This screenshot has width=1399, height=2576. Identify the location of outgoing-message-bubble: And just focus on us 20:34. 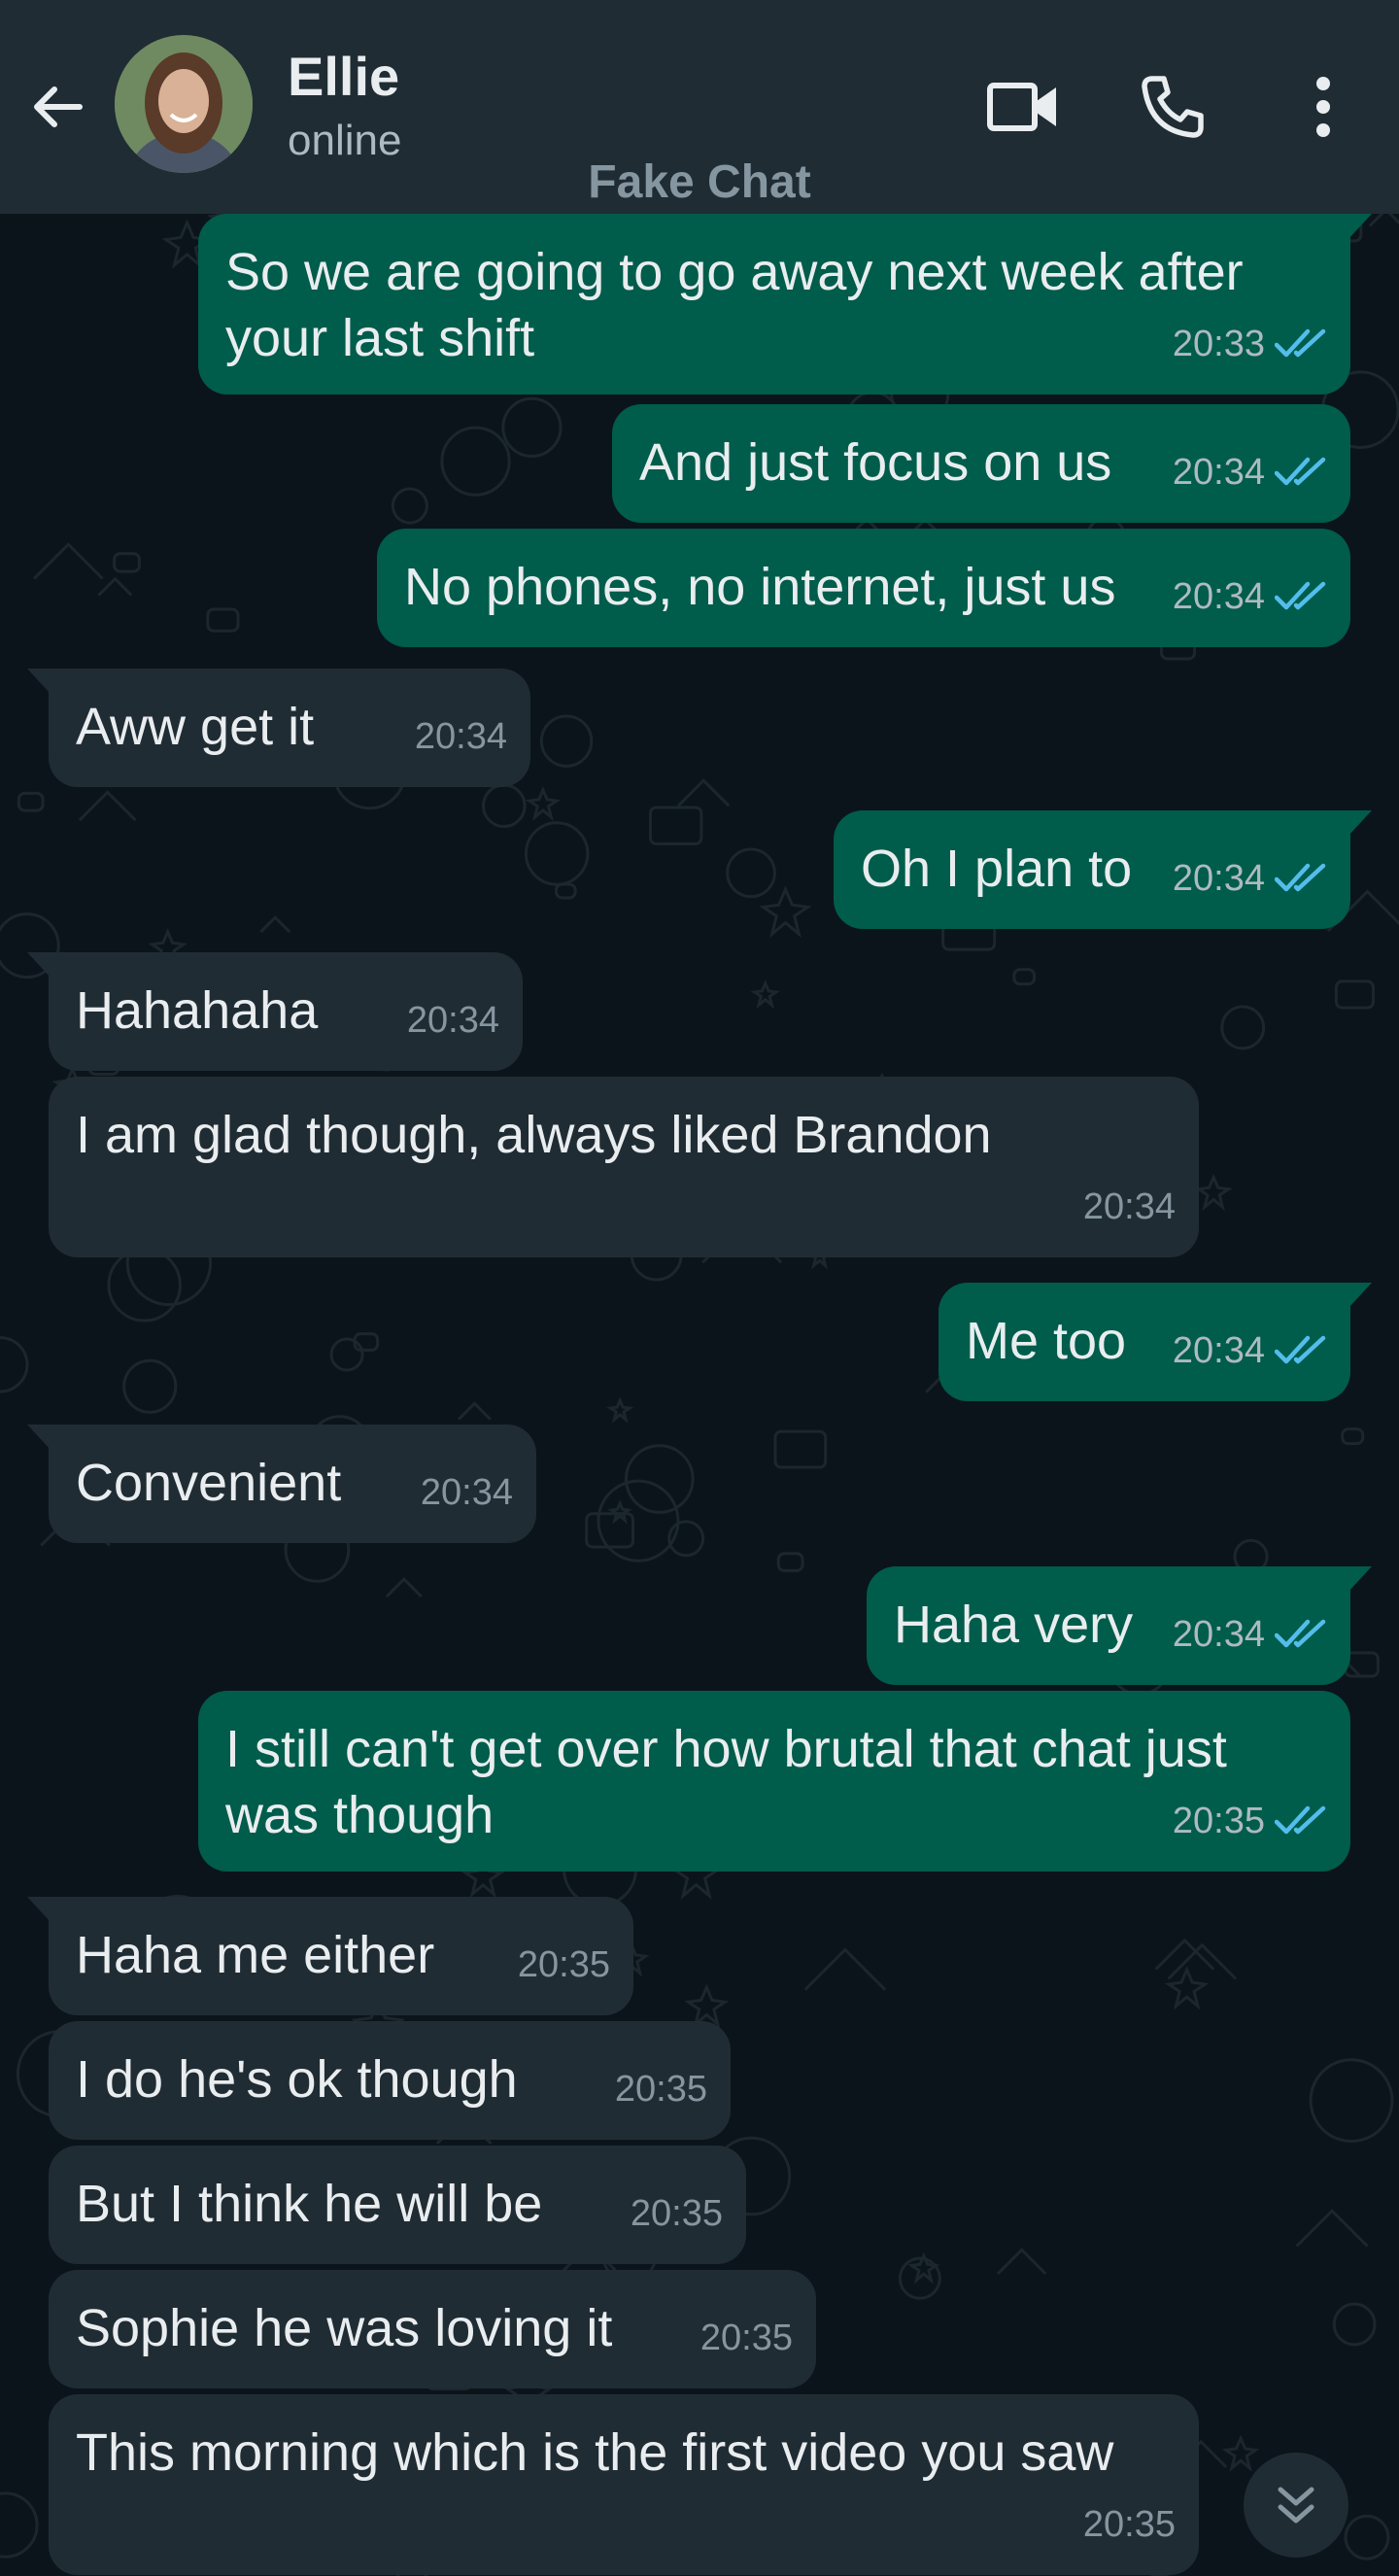
(981, 463).